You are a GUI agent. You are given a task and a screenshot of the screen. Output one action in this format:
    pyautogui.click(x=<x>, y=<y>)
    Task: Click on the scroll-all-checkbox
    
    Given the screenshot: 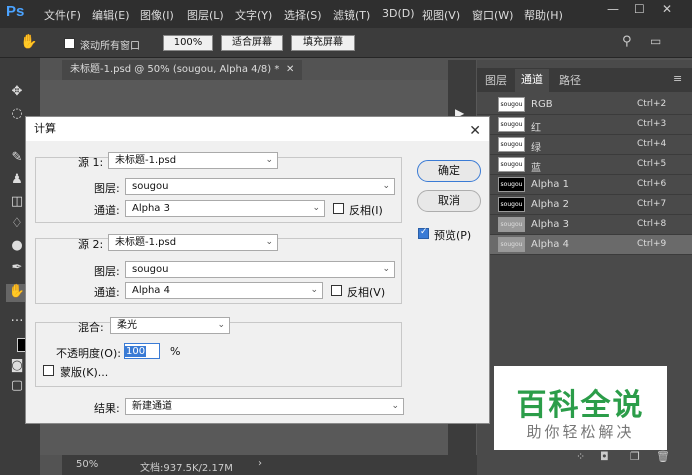 What is the action you would take?
    pyautogui.click(x=69, y=43)
    